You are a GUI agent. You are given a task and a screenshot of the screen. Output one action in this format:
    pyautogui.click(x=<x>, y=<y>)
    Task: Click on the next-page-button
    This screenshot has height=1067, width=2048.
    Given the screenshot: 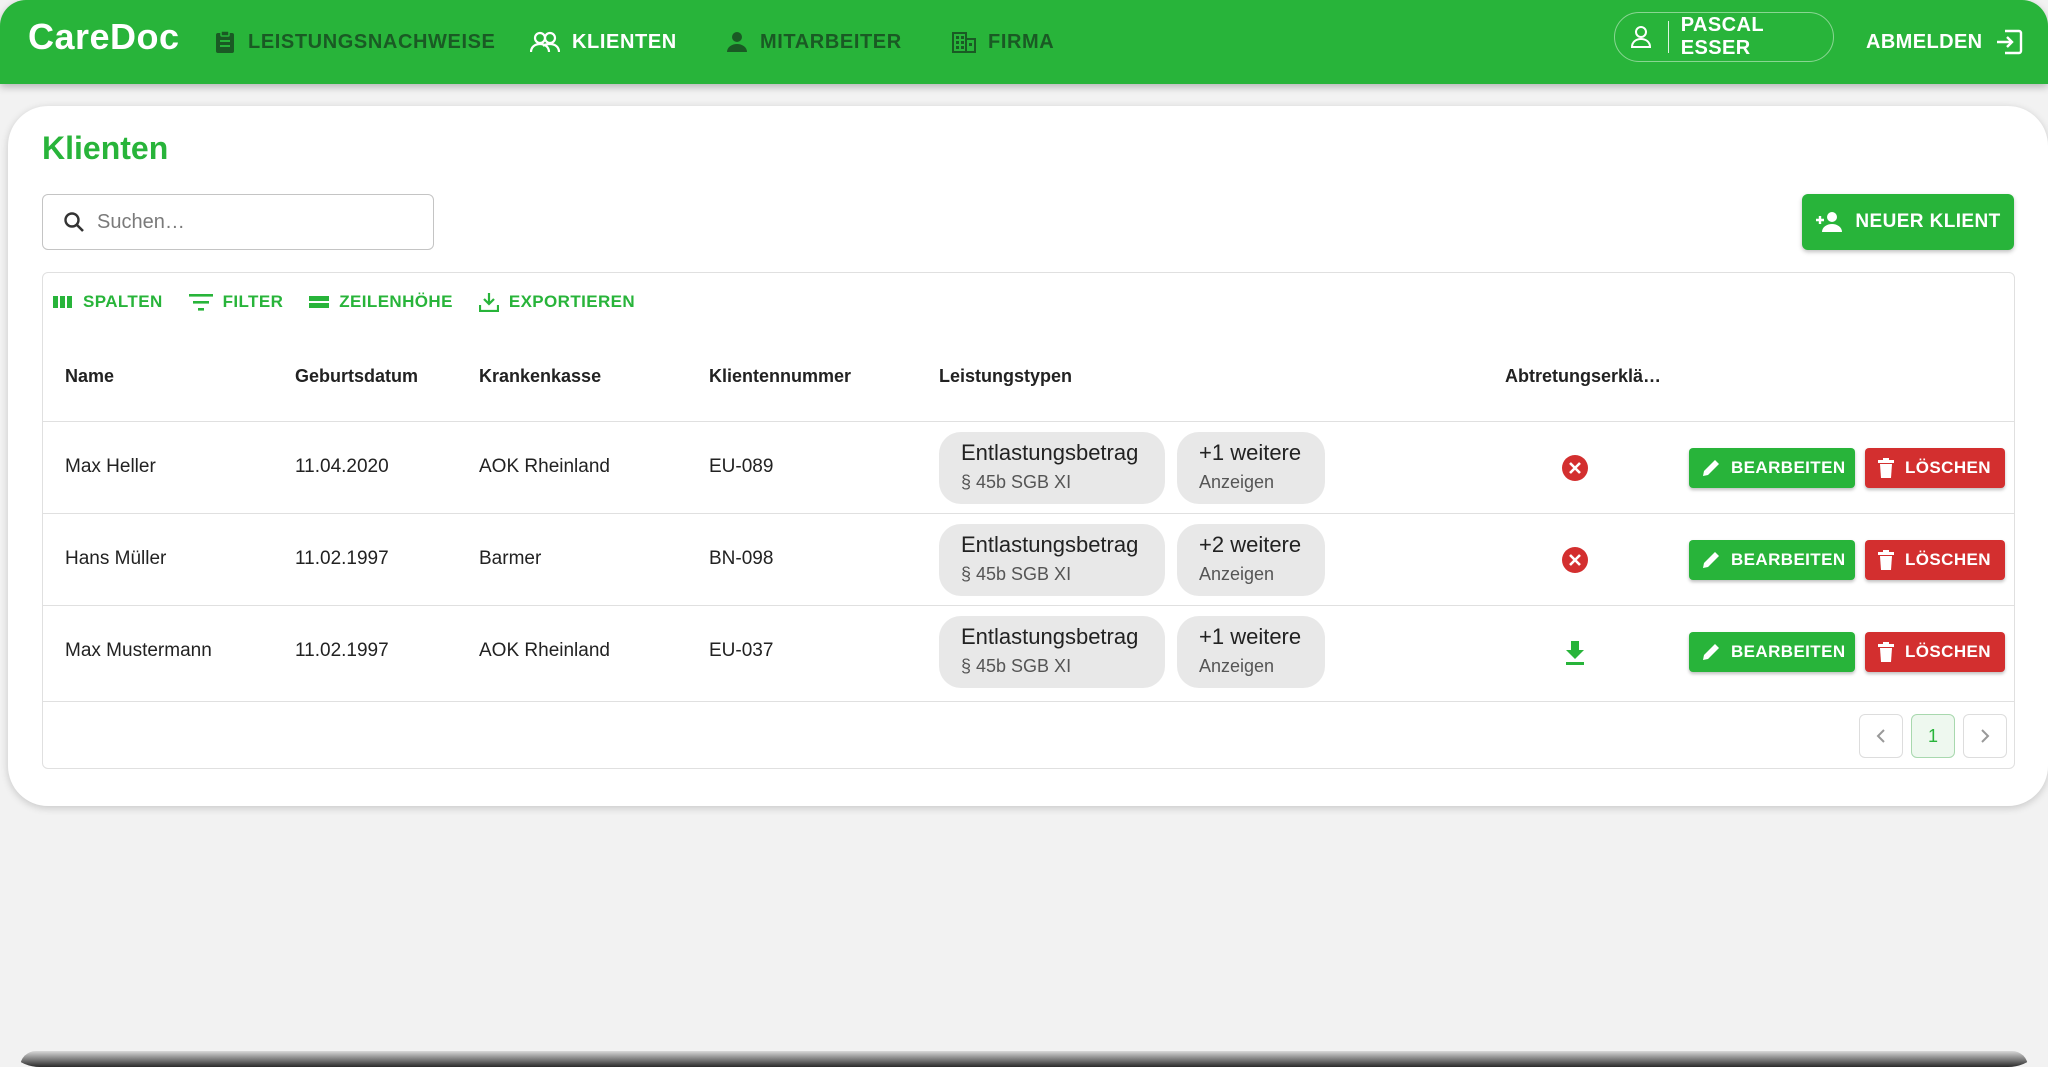 What is the action you would take?
    pyautogui.click(x=1985, y=736)
    